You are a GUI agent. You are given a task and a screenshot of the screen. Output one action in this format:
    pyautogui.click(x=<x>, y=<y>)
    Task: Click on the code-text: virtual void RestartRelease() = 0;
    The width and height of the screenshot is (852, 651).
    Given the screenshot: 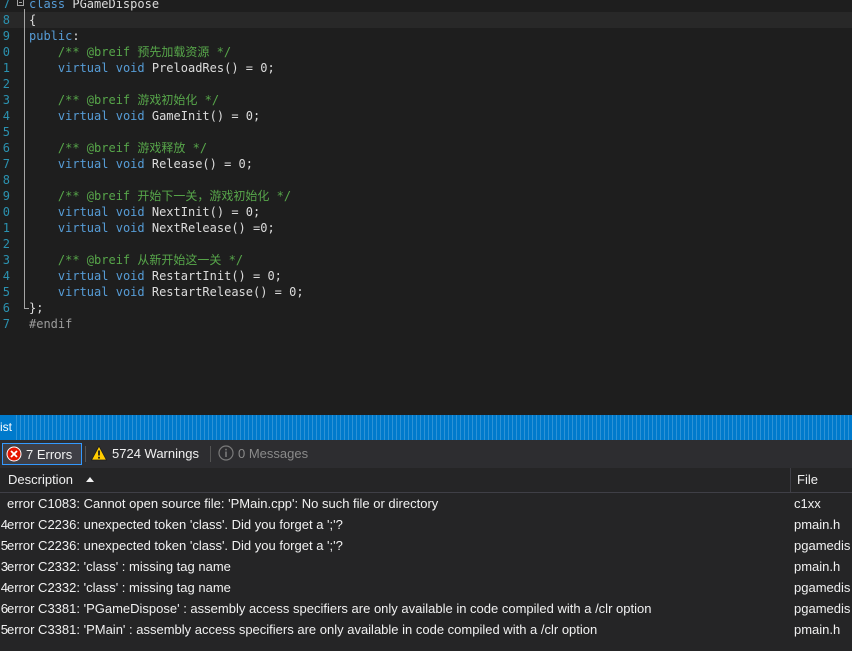 What is the action you would take?
    pyautogui.click(x=166, y=292)
    